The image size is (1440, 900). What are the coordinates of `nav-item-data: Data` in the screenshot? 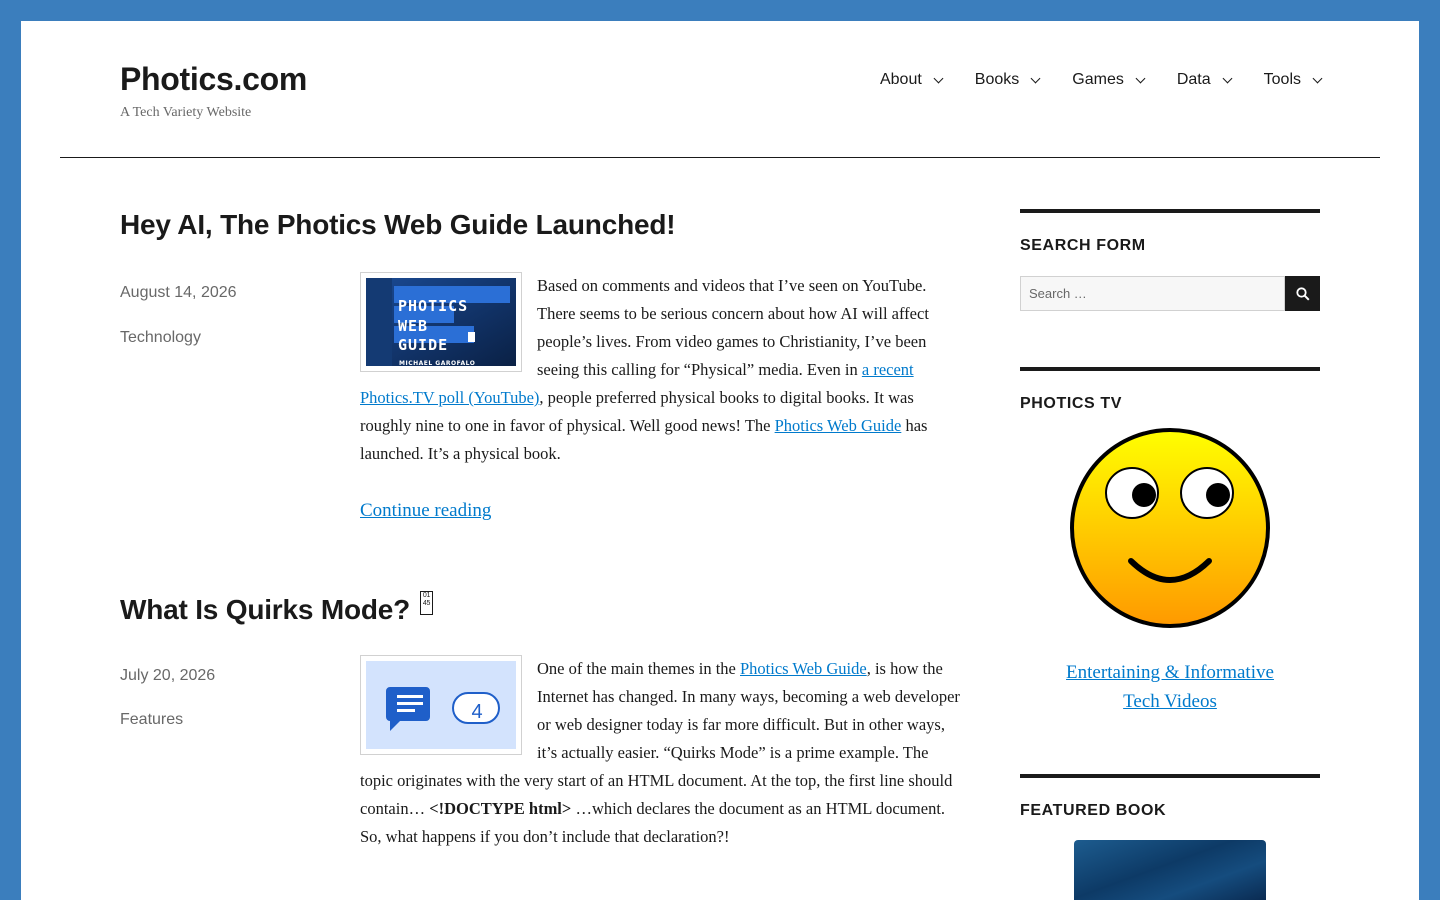 It's located at (1204, 80).